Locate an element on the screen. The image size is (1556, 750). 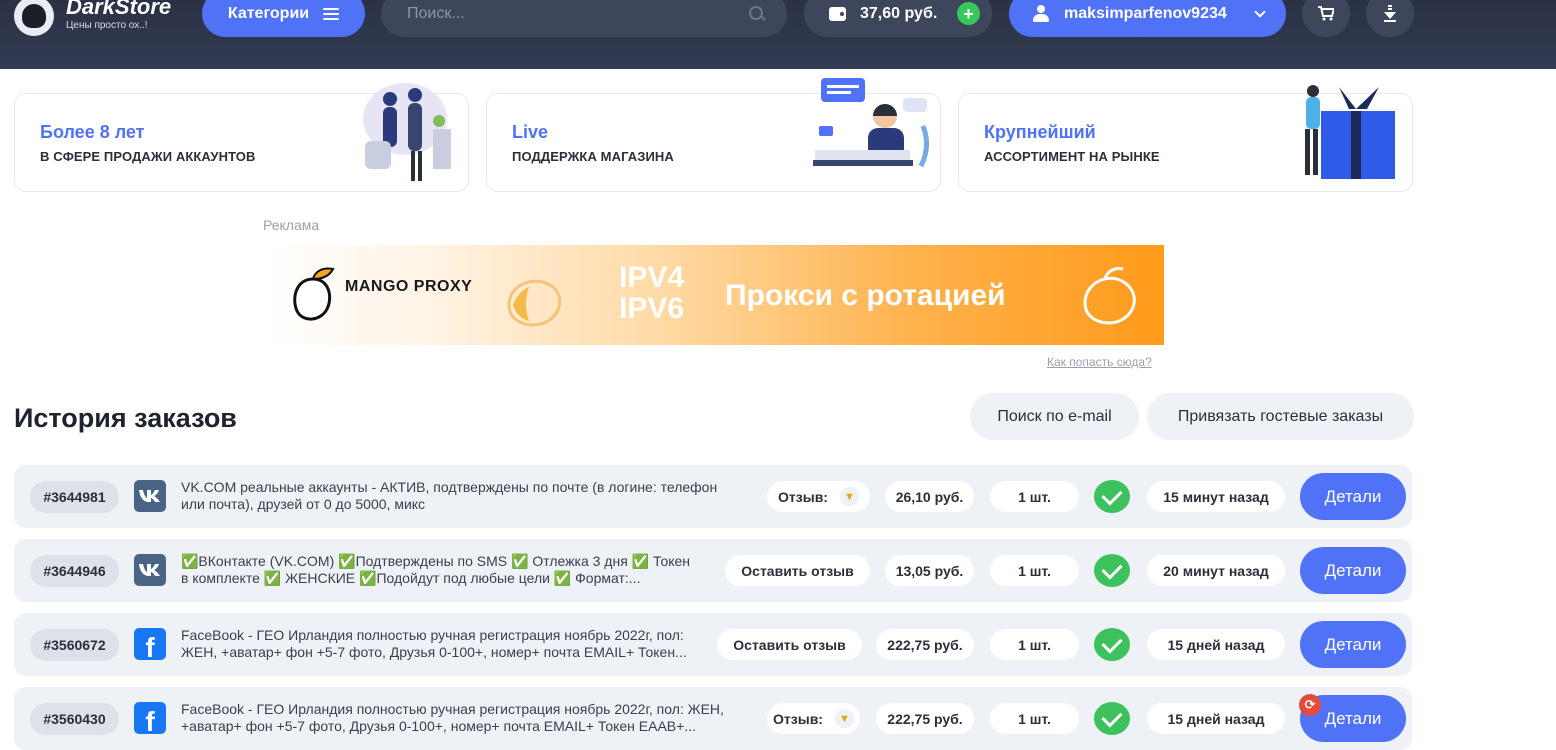
mango-logo-icon is located at coordinates (314, 294).